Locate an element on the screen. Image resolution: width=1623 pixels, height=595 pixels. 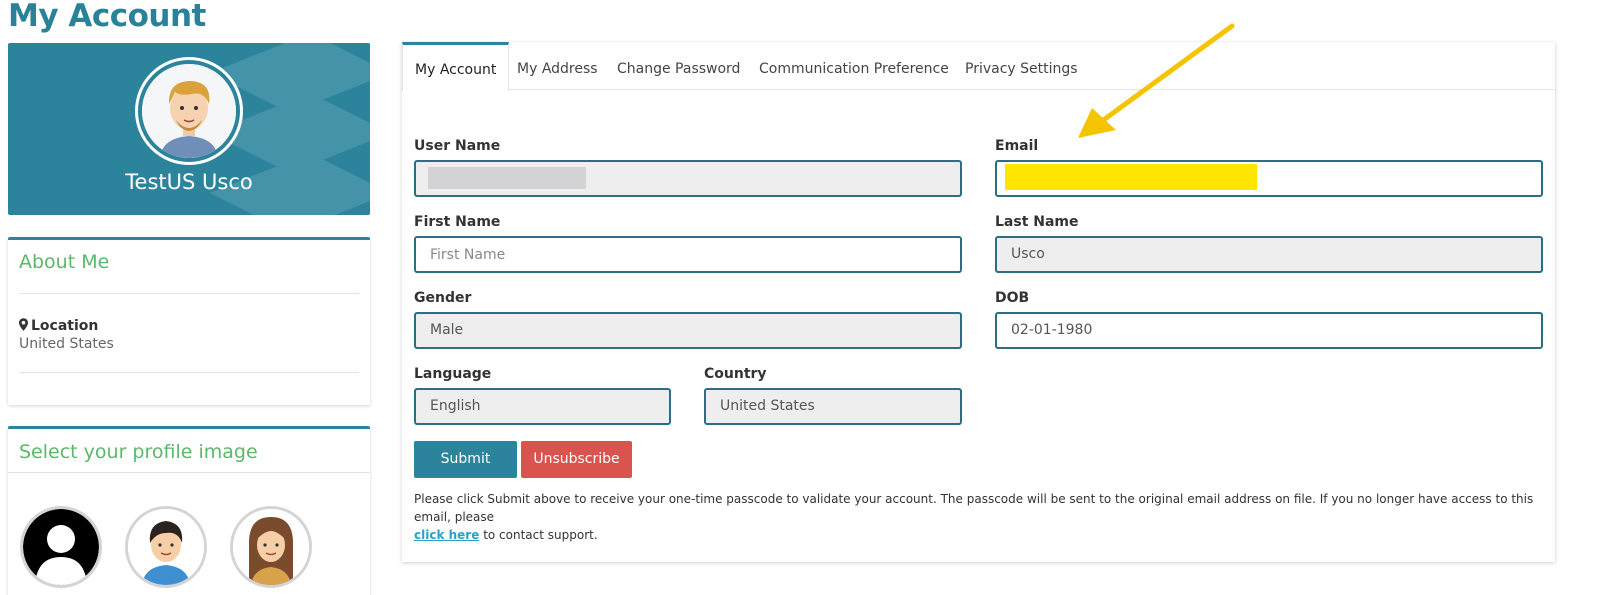
map-pin-icon is located at coordinates (23, 324).